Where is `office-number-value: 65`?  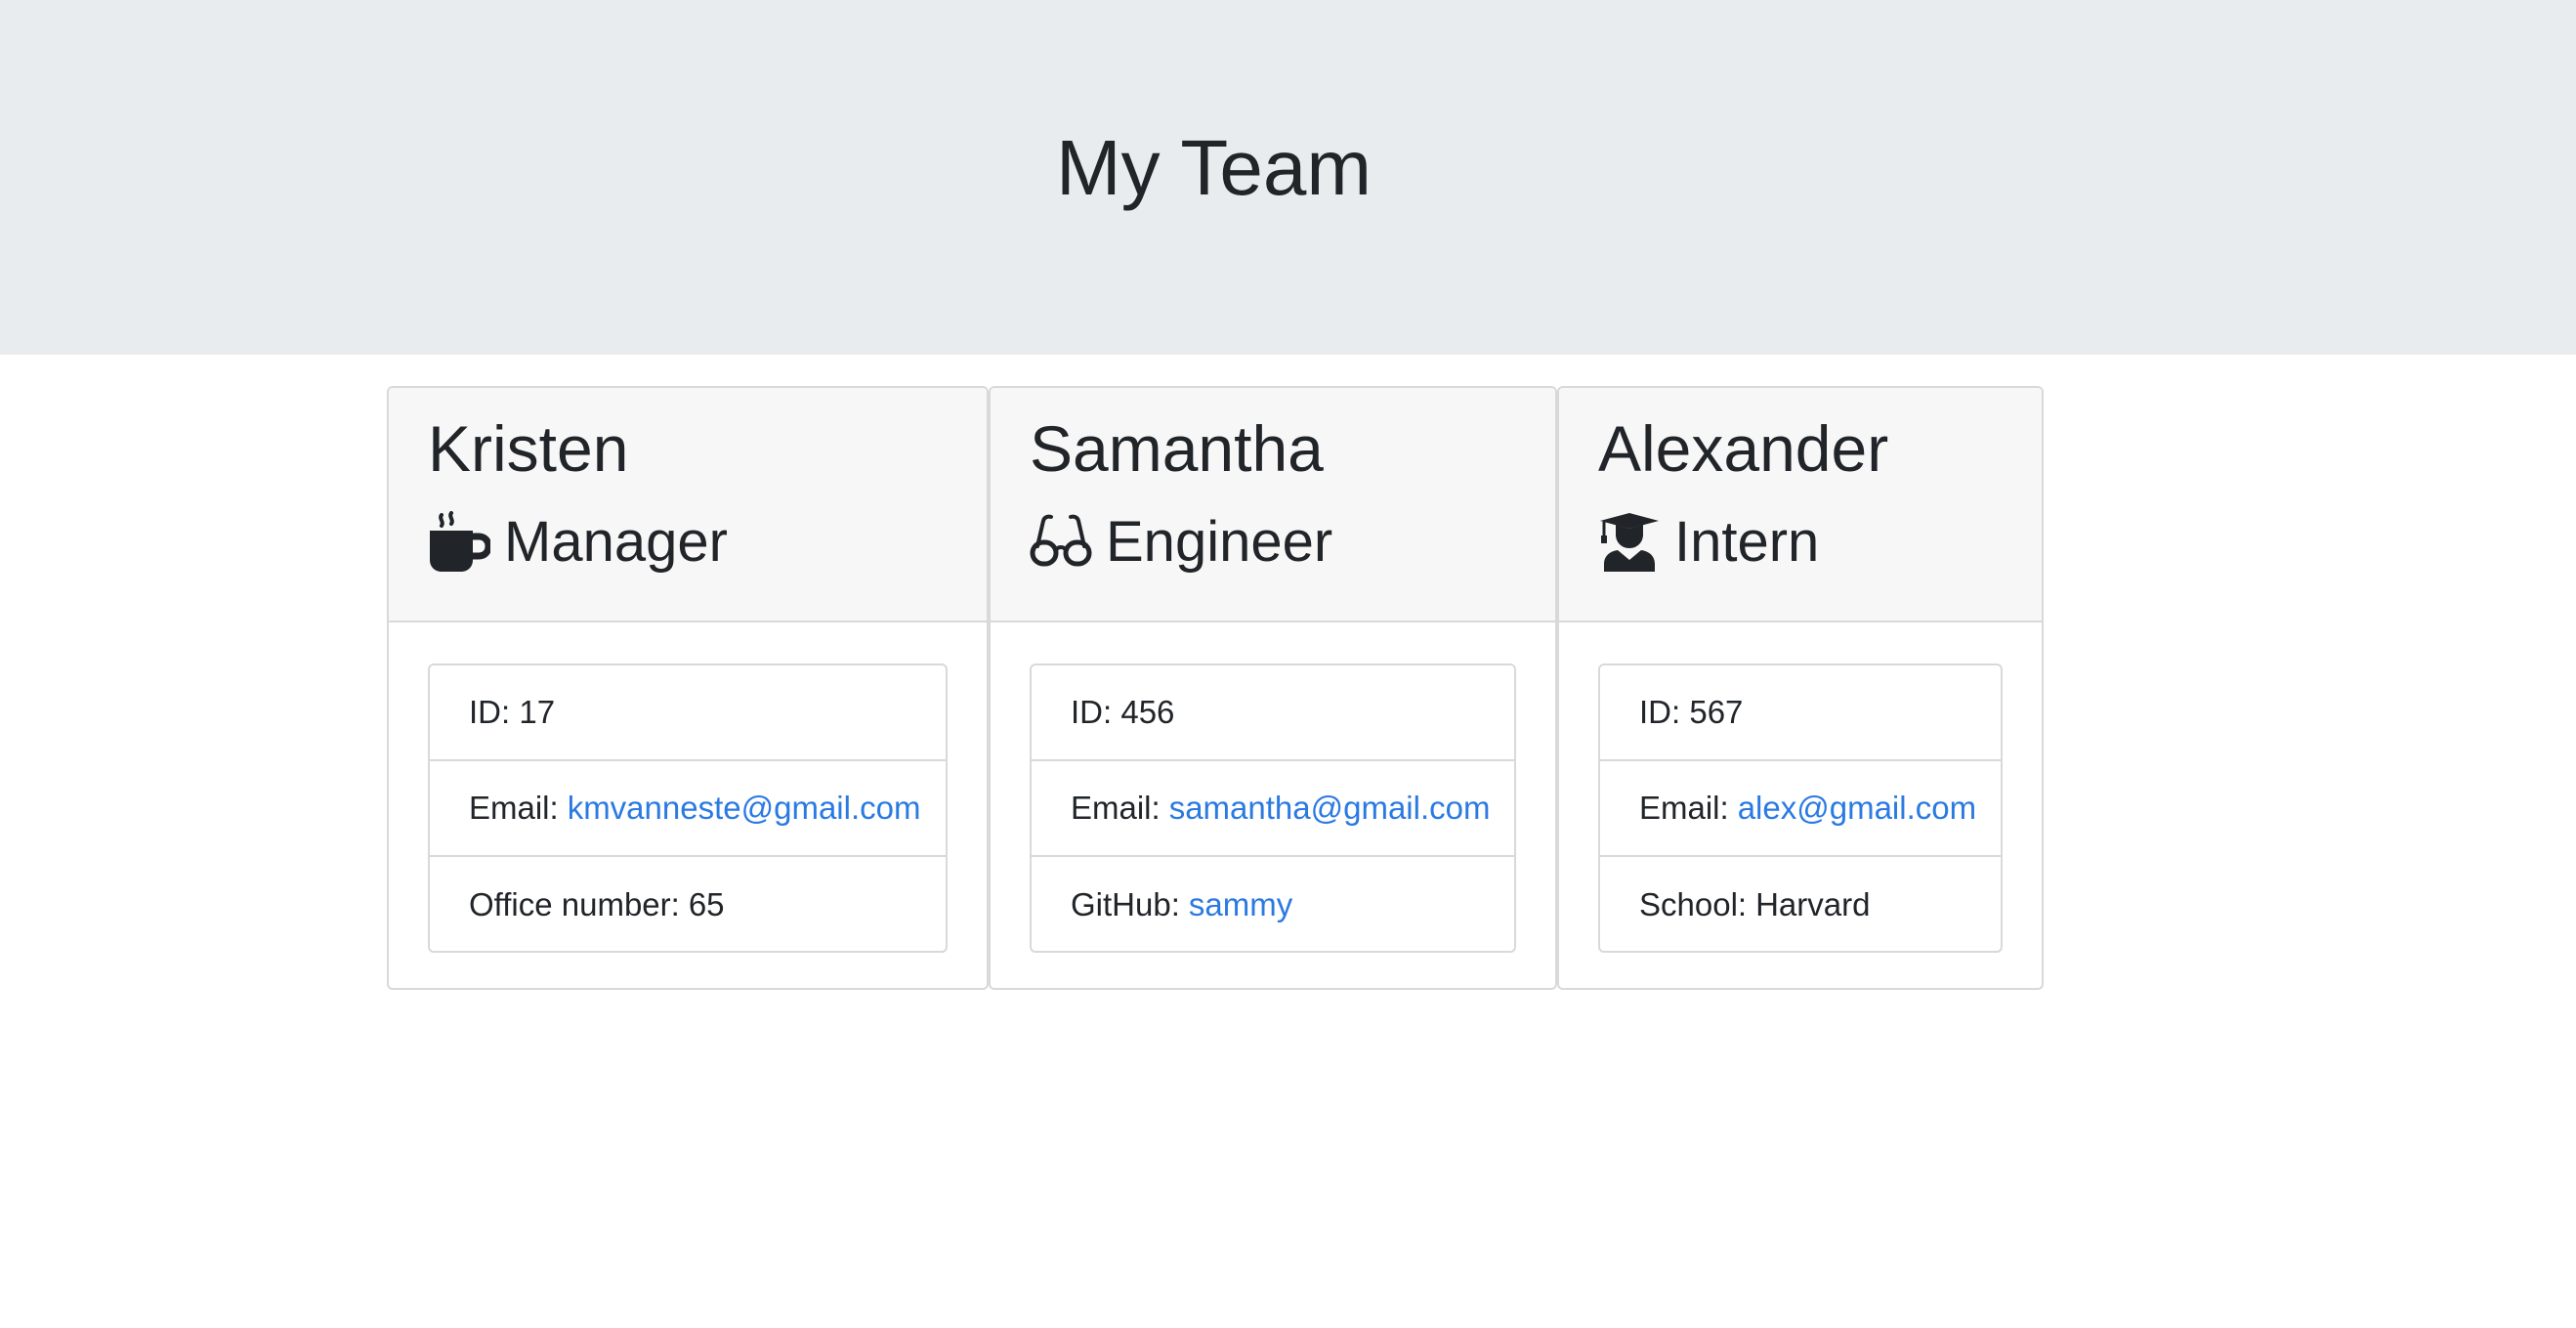
office-number-value: 65 is located at coordinates (706, 904).